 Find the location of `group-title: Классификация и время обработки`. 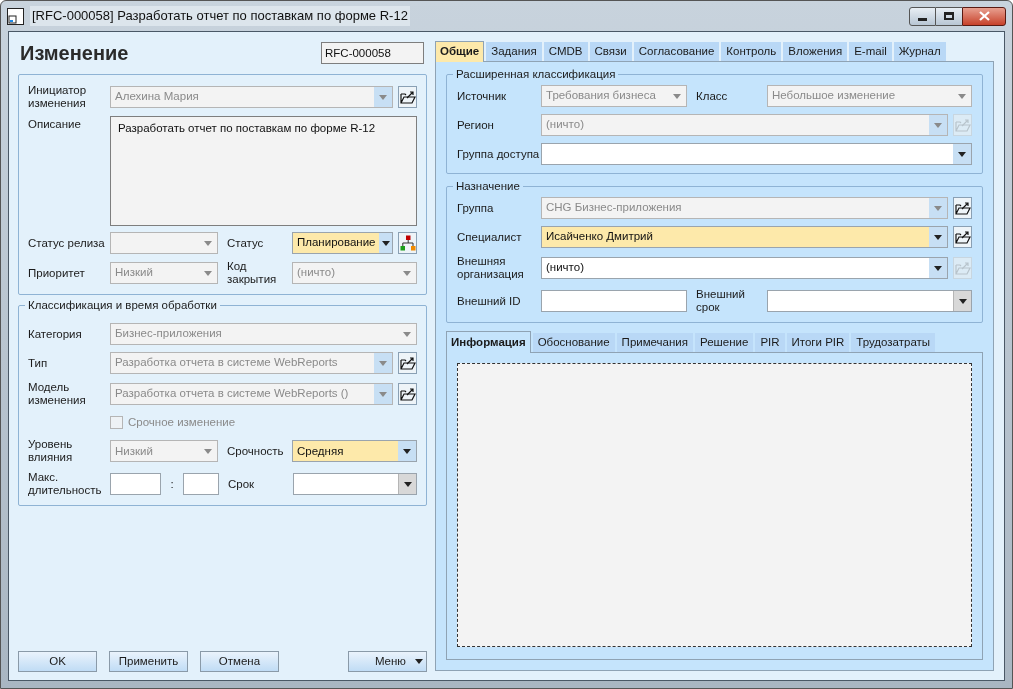

group-title: Классификация и время обработки is located at coordinates (122, 305).